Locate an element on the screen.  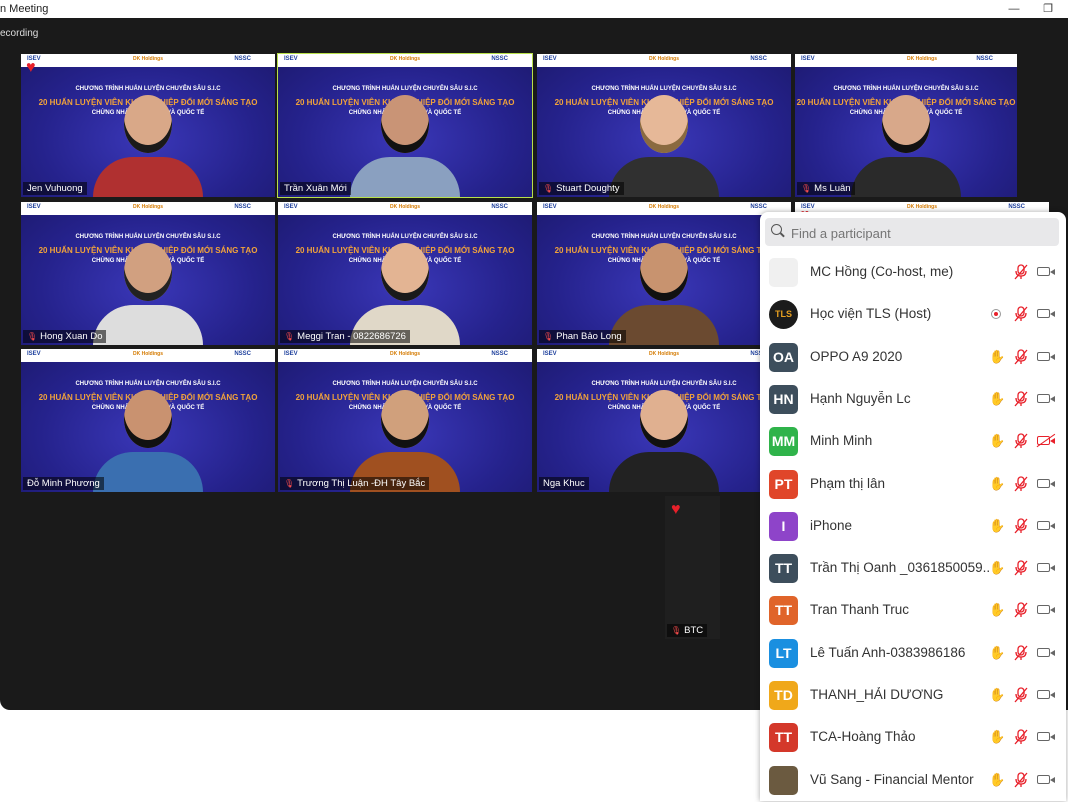
participant-avatar: MM is located at coordinates (783, 442).